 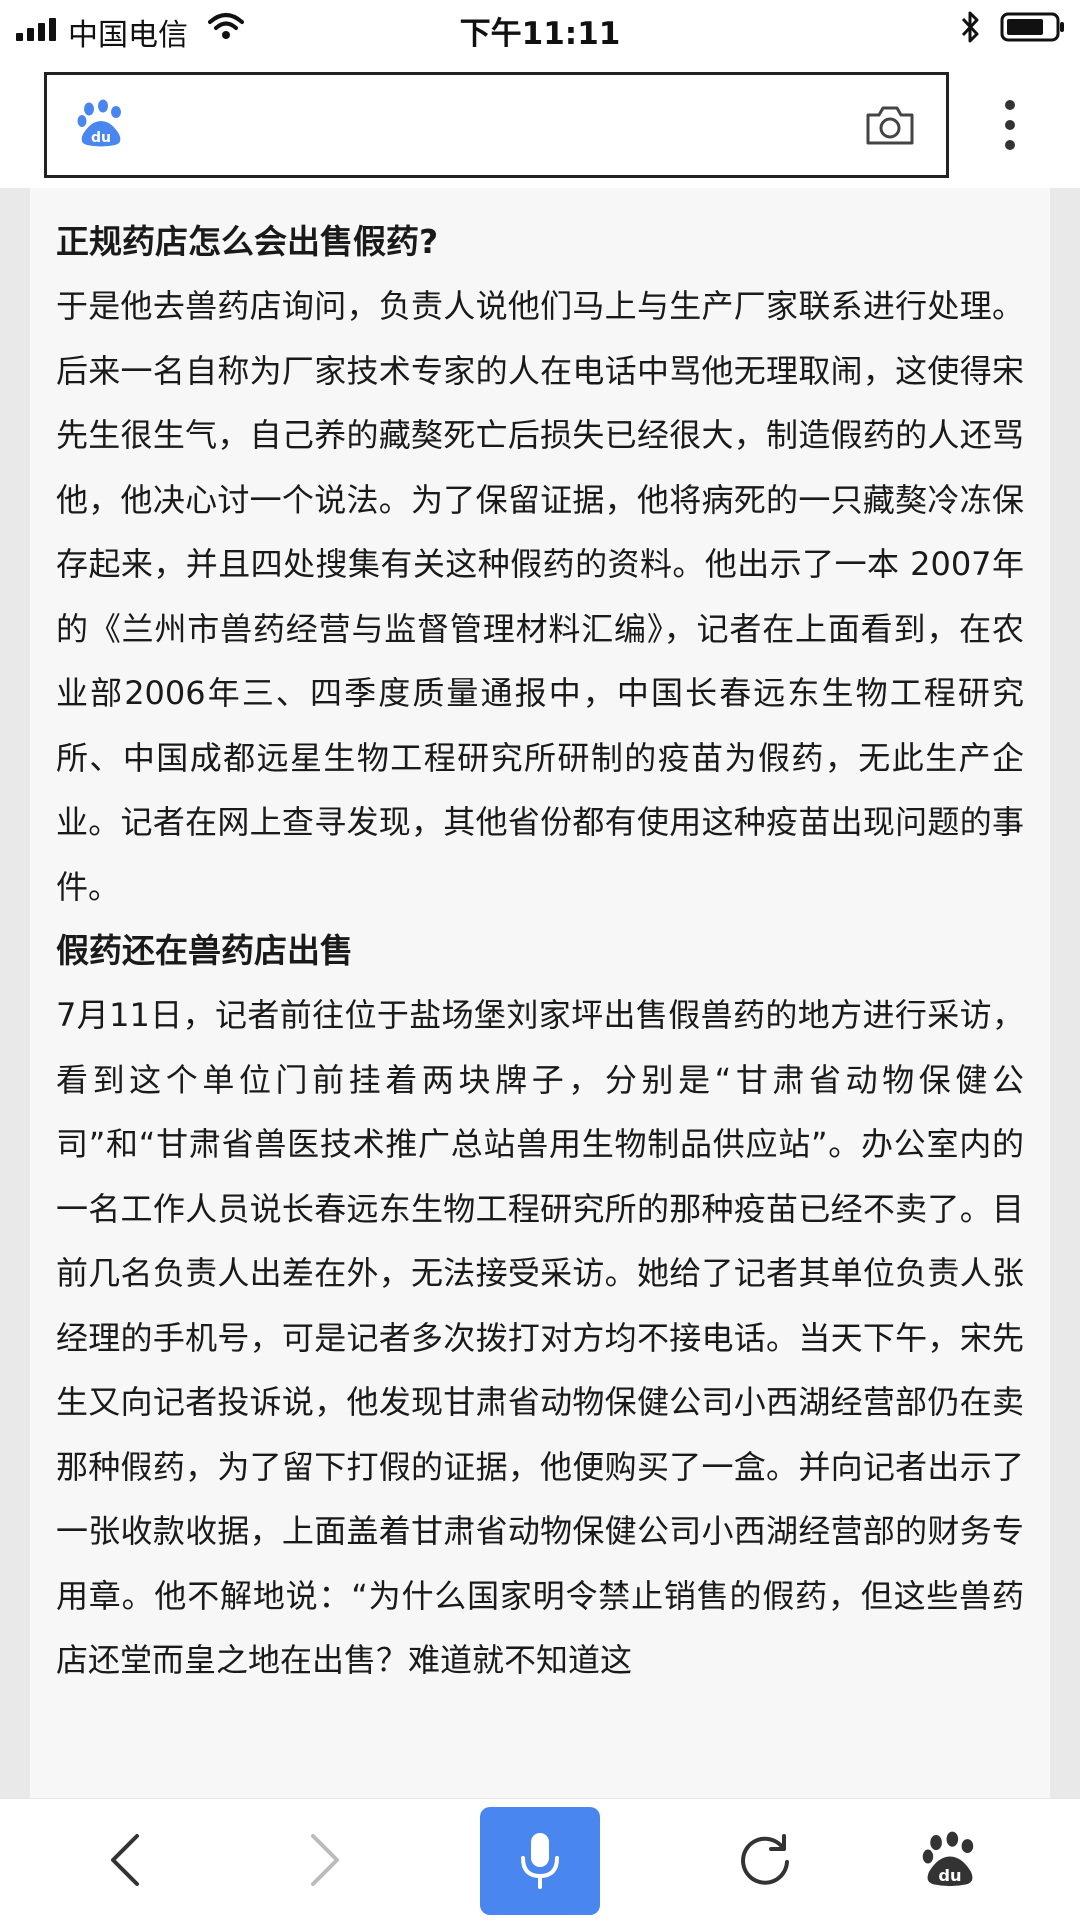 I want to click on refresh-icon, so click(x=765, y=1859).